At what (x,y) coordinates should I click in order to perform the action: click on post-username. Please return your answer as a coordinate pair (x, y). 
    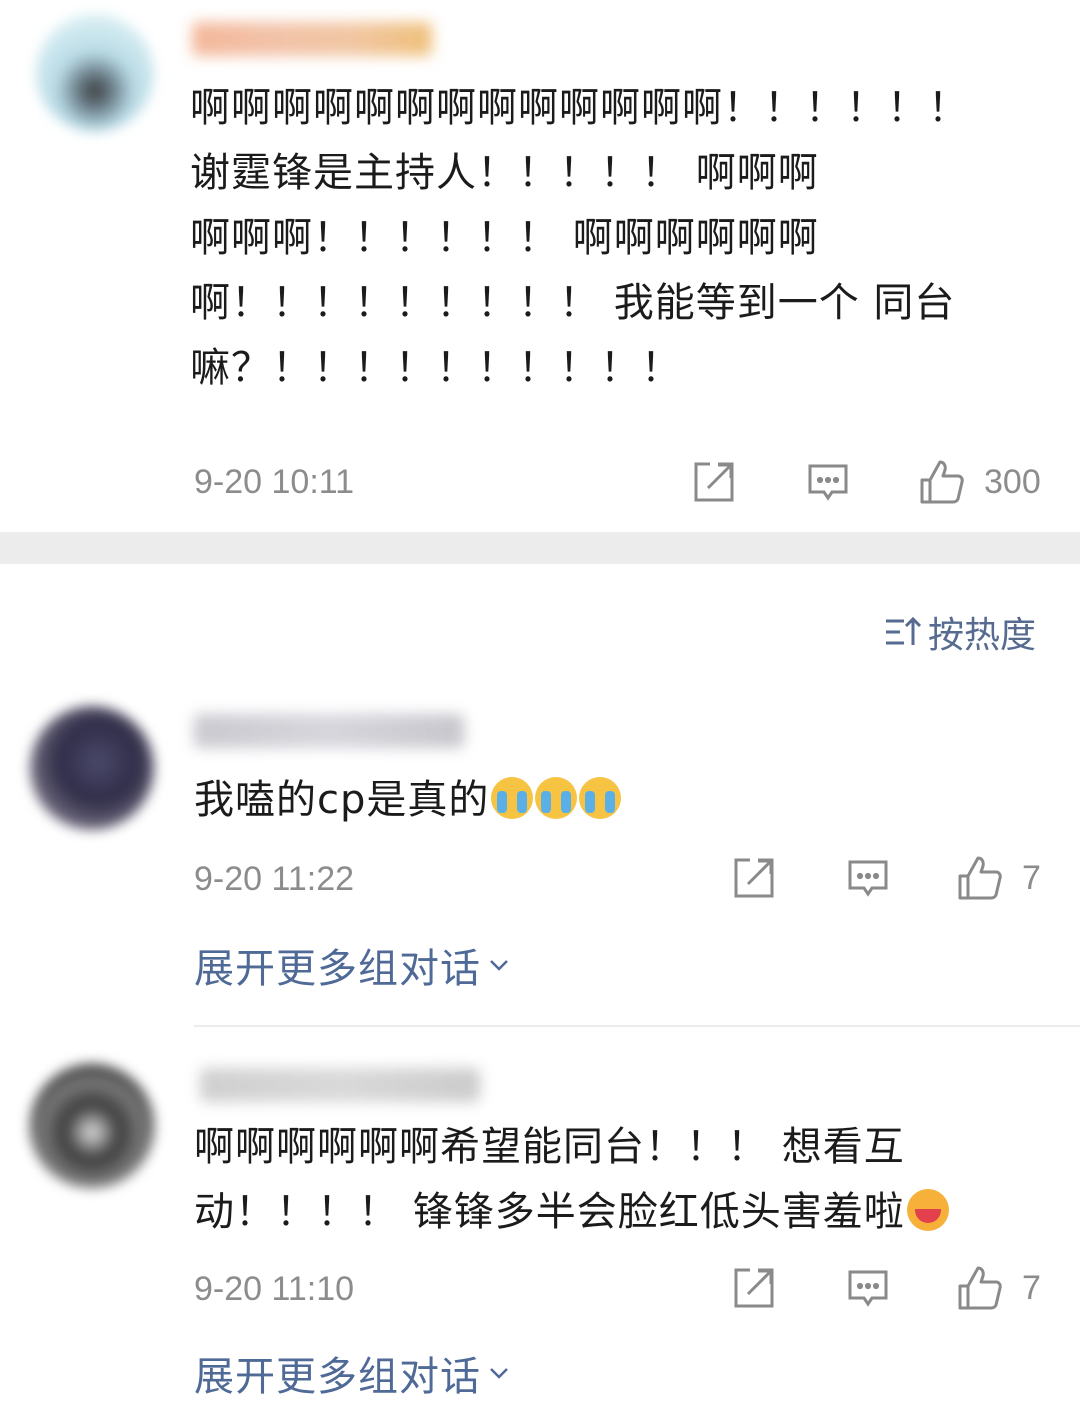
    Looking at the image, I should click on (312, 39).